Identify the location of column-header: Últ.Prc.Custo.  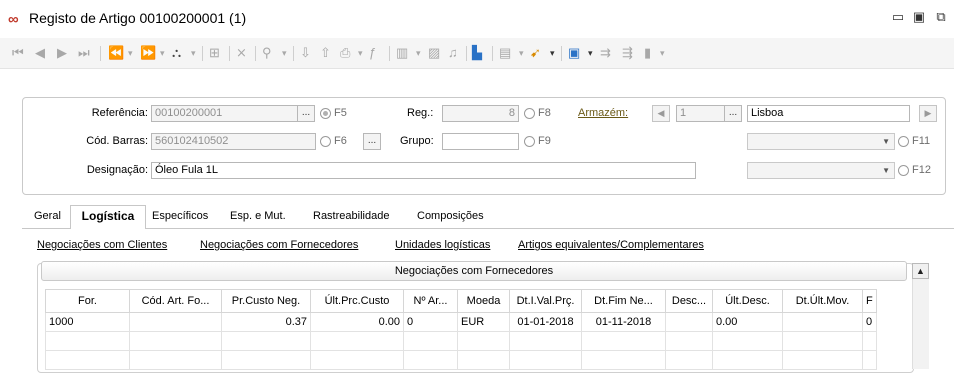
(357, 301).